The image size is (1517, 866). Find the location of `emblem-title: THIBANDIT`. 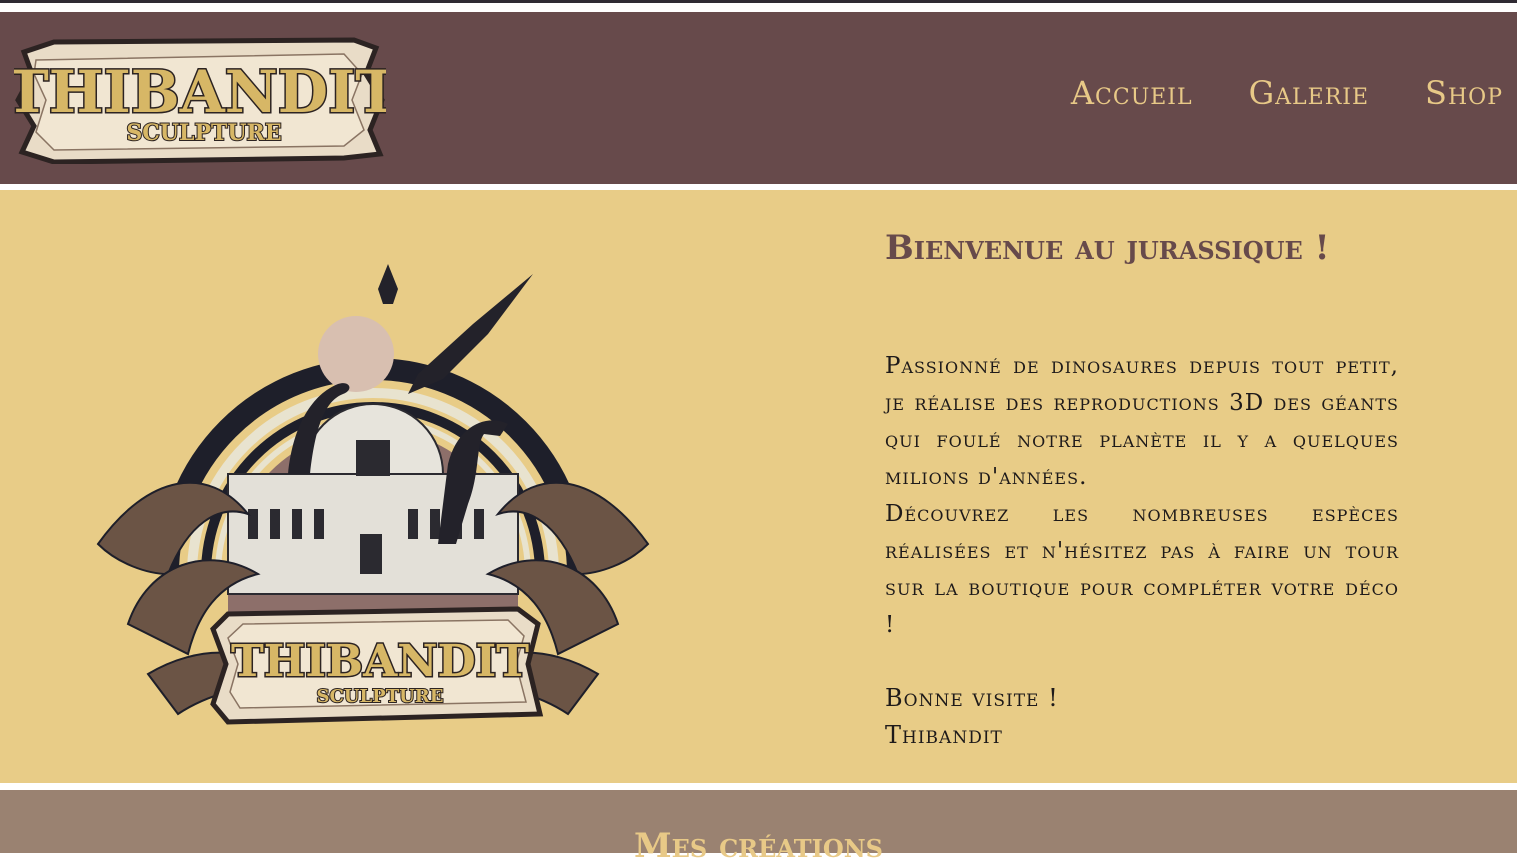

emblem-title: THIBANDIT is located at coordinates (380, 661).